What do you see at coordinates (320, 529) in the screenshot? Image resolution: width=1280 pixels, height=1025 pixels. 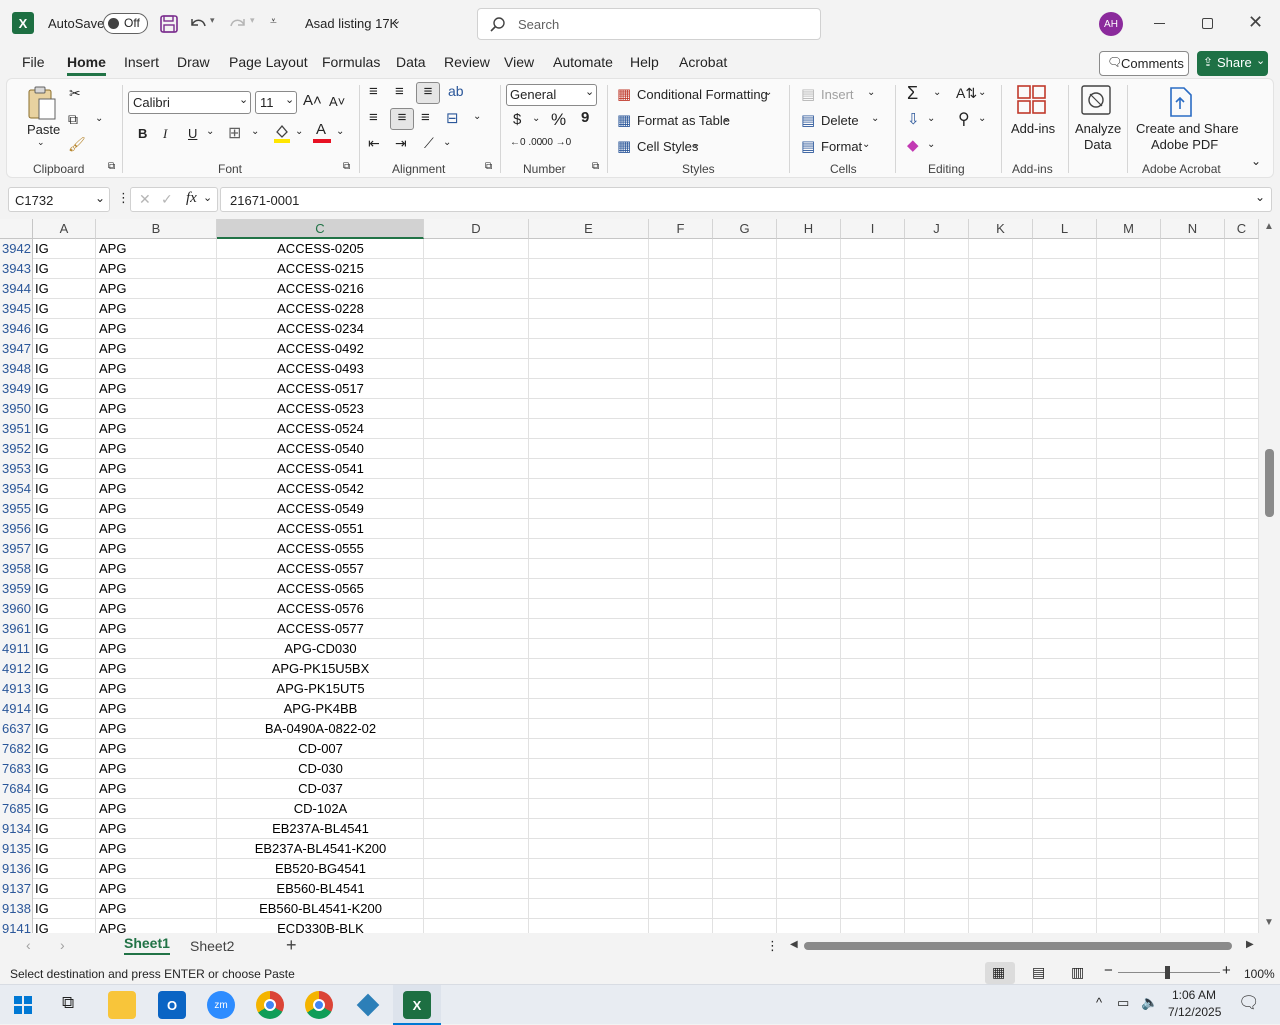 I see `cell-c: ACCESS-0551` at bounding box center [320, 529].